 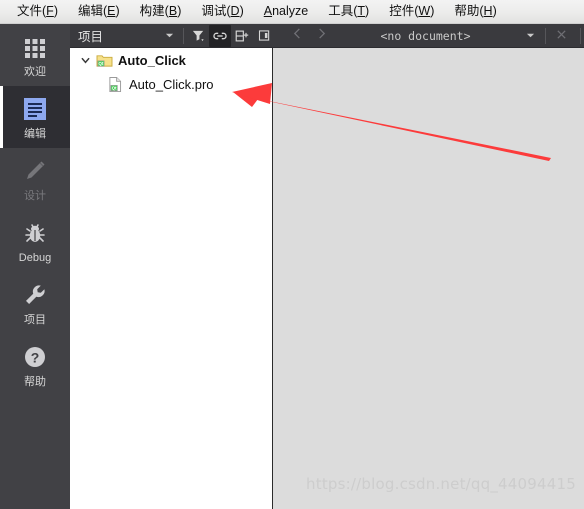 What do you see at coordinates (222, 11) in the screenshot?
I see `menu-item-debug: 调试(D)` at bounding box center [222, 11].